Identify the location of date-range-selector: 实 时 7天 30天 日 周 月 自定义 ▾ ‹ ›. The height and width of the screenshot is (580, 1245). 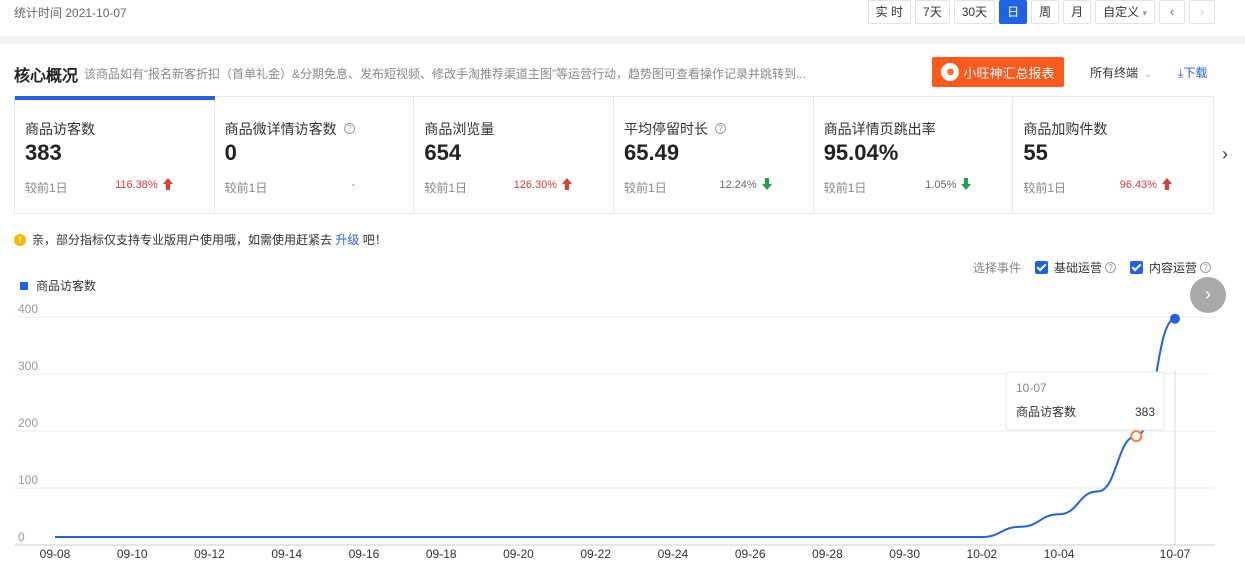
(1041, 12).